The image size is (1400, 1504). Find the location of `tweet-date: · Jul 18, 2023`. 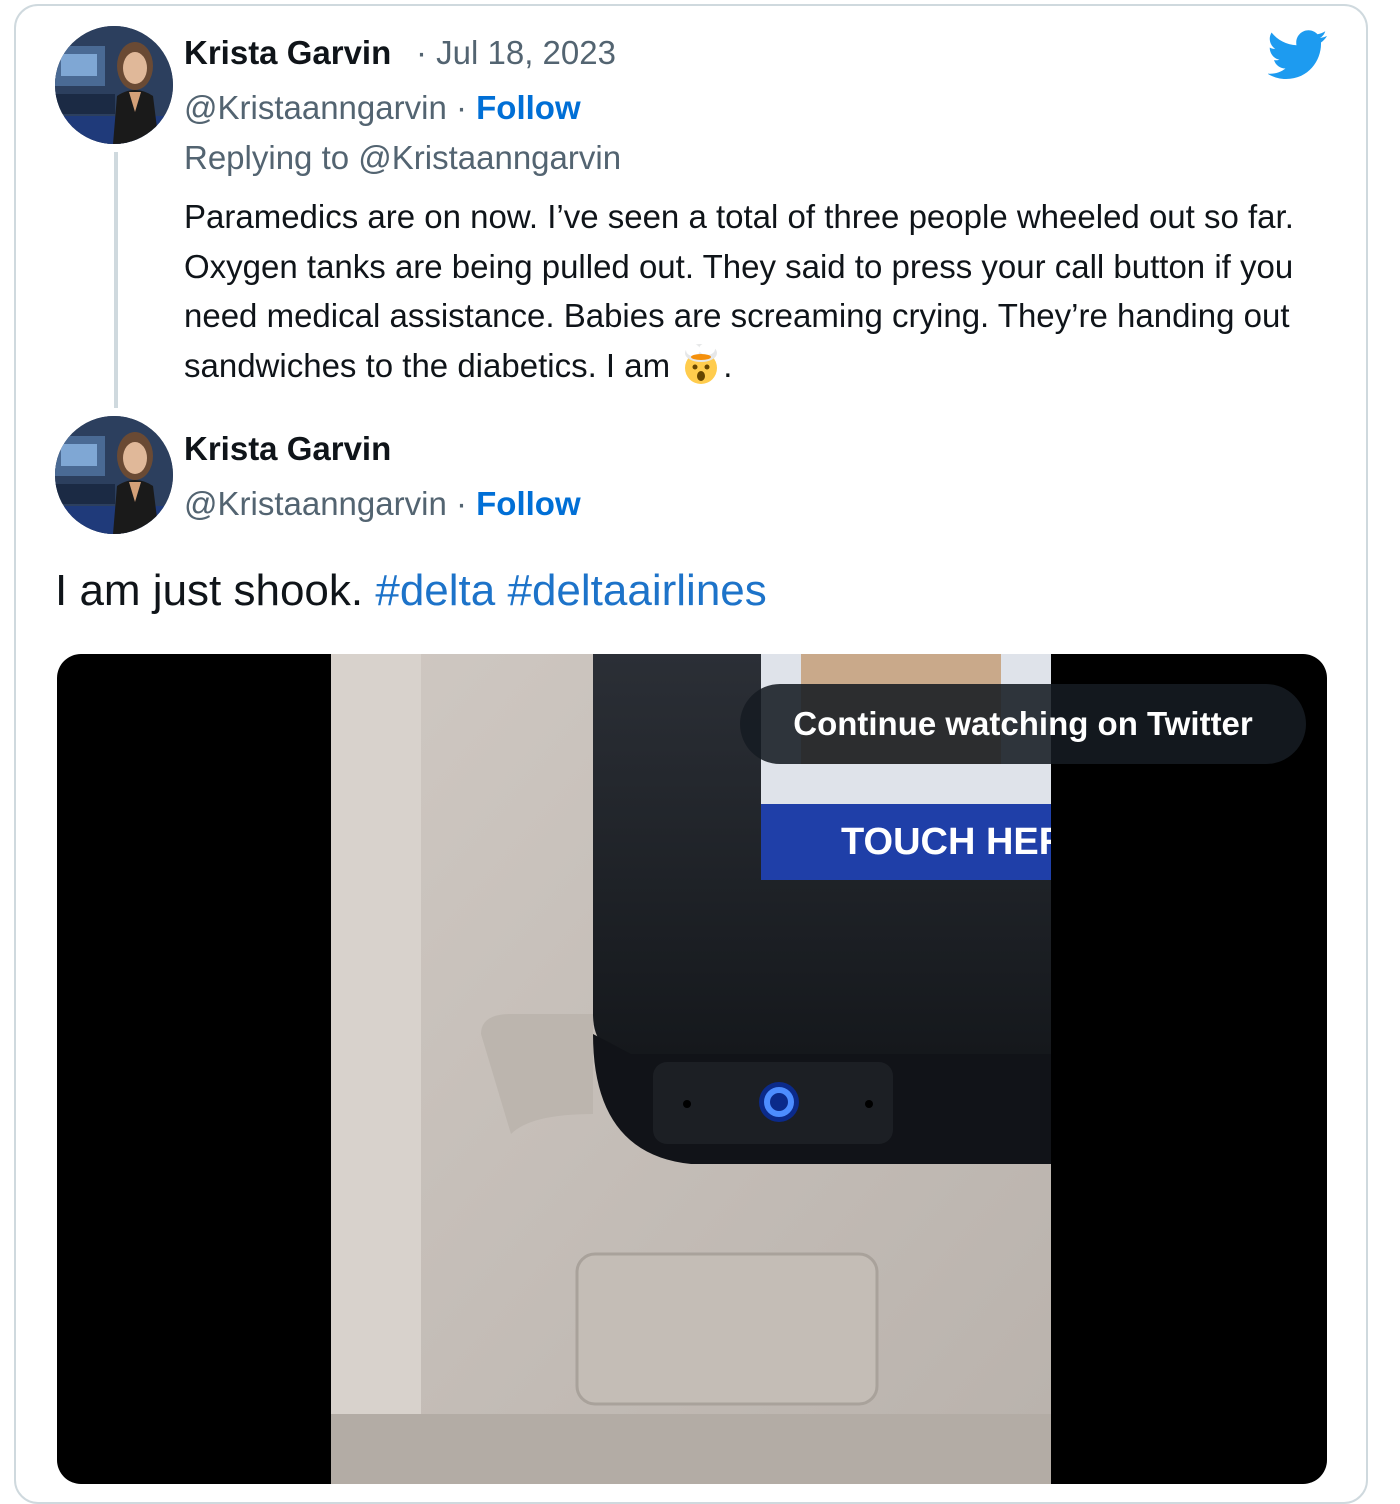

tweet-date: · Jul 18, 2023 is located at coordinates (516, 53).